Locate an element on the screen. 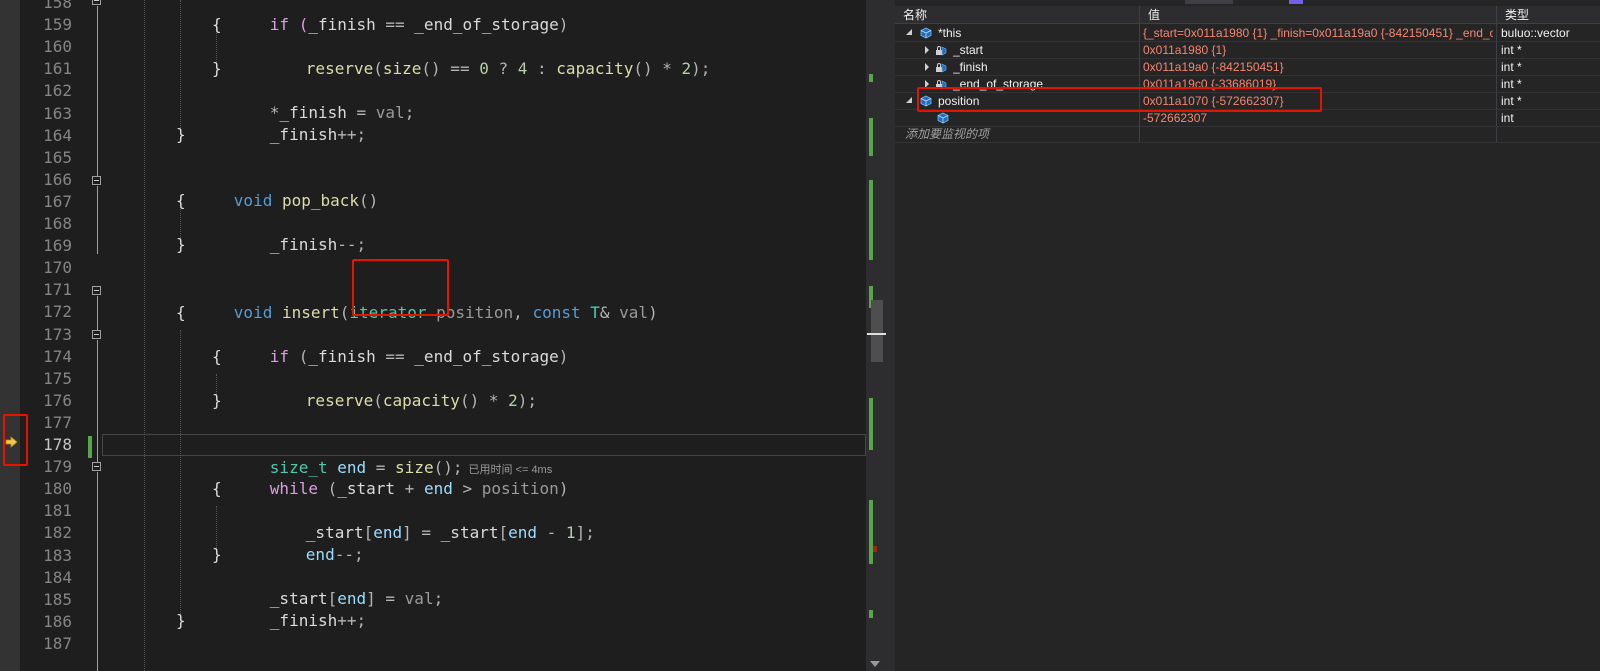  line-number: 177 is located at coordinates (57, 422).